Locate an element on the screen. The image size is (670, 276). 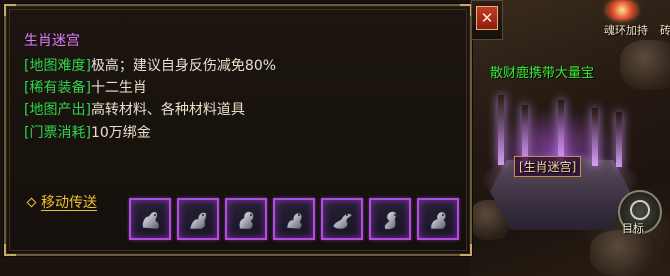
broadcast-message: 散财鹿携带大量宝 is located at coordinates (542, 73).